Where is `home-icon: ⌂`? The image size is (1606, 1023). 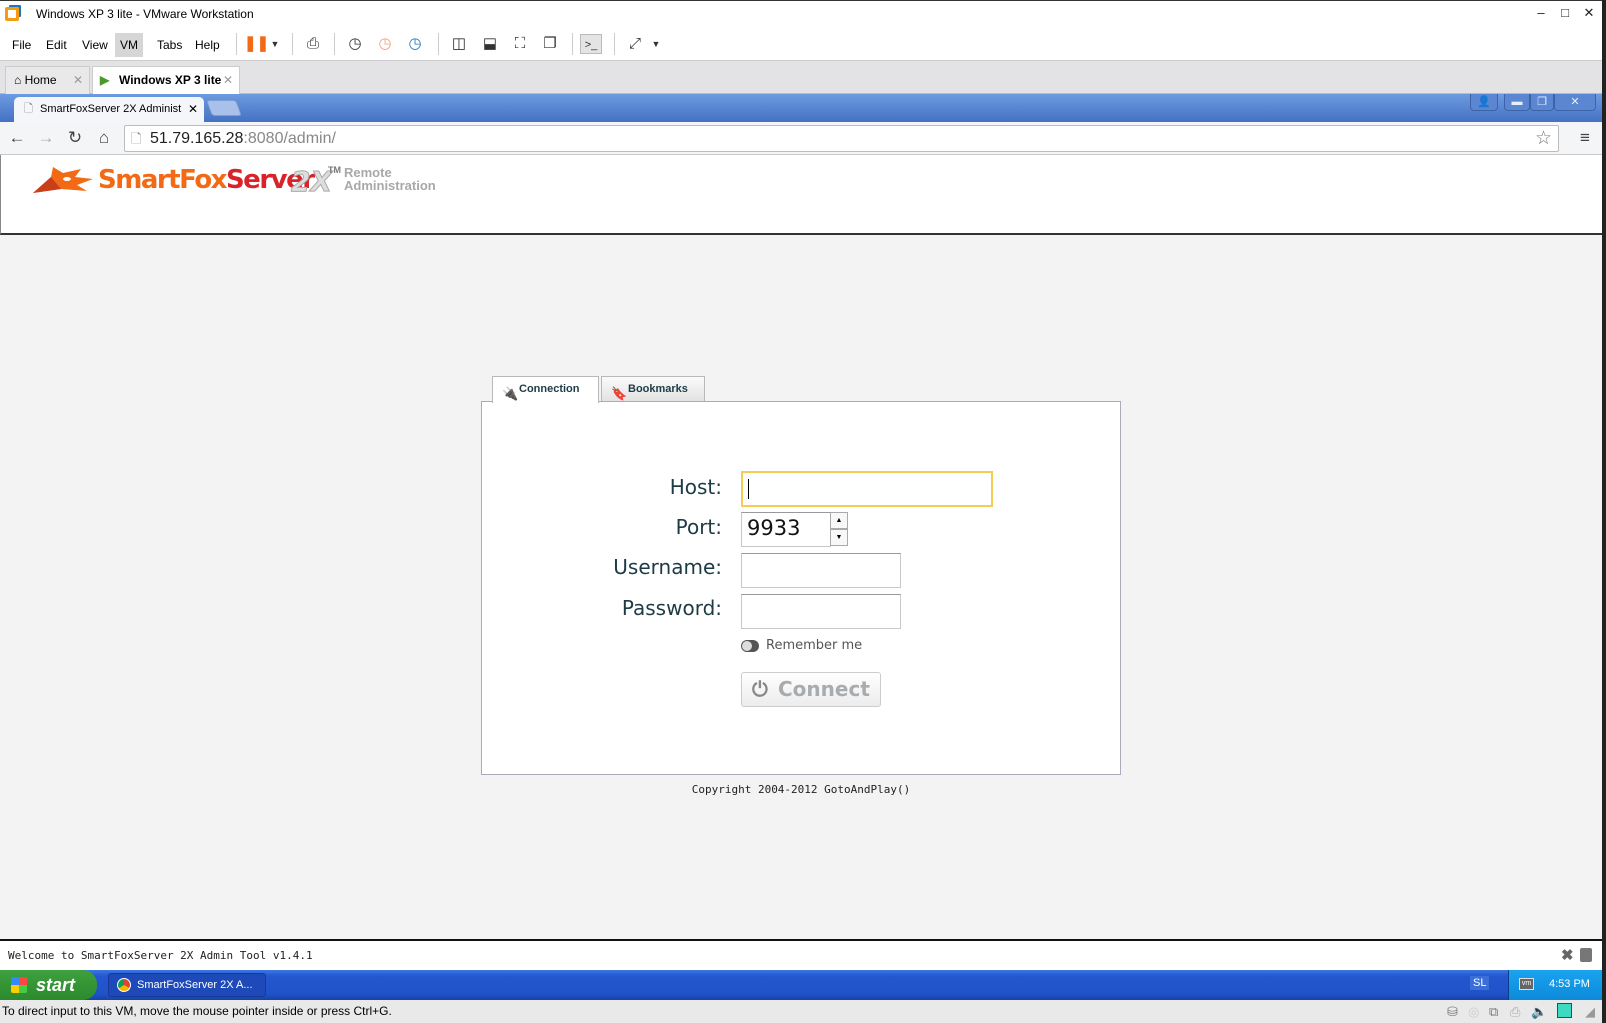 home-icon: ⌂ is located at coordinates (104, 138).